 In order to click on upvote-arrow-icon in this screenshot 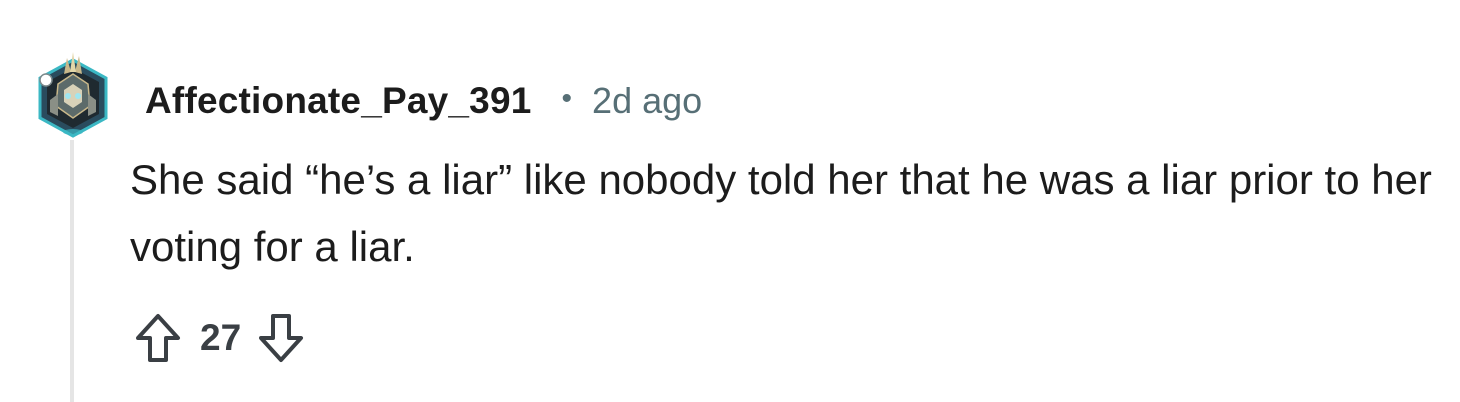, I will do `click(158, 338)`.